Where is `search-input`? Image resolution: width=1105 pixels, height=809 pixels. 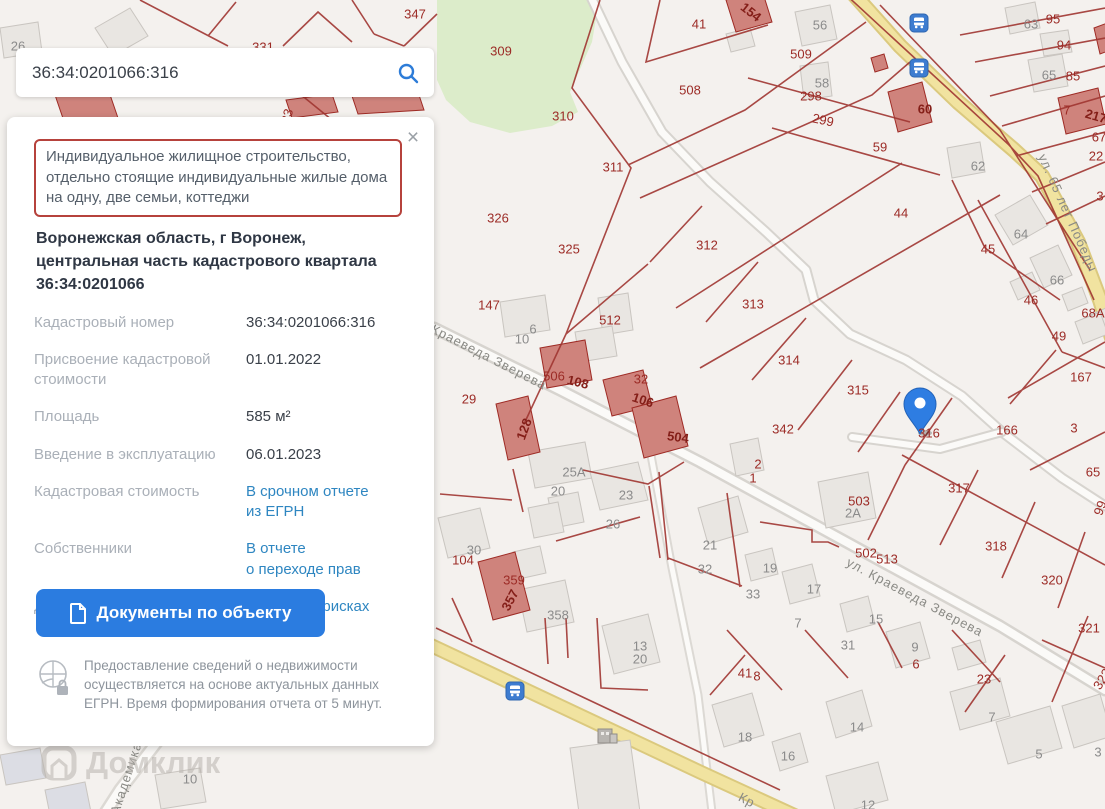
search-input is located at coordinates (213, 72).